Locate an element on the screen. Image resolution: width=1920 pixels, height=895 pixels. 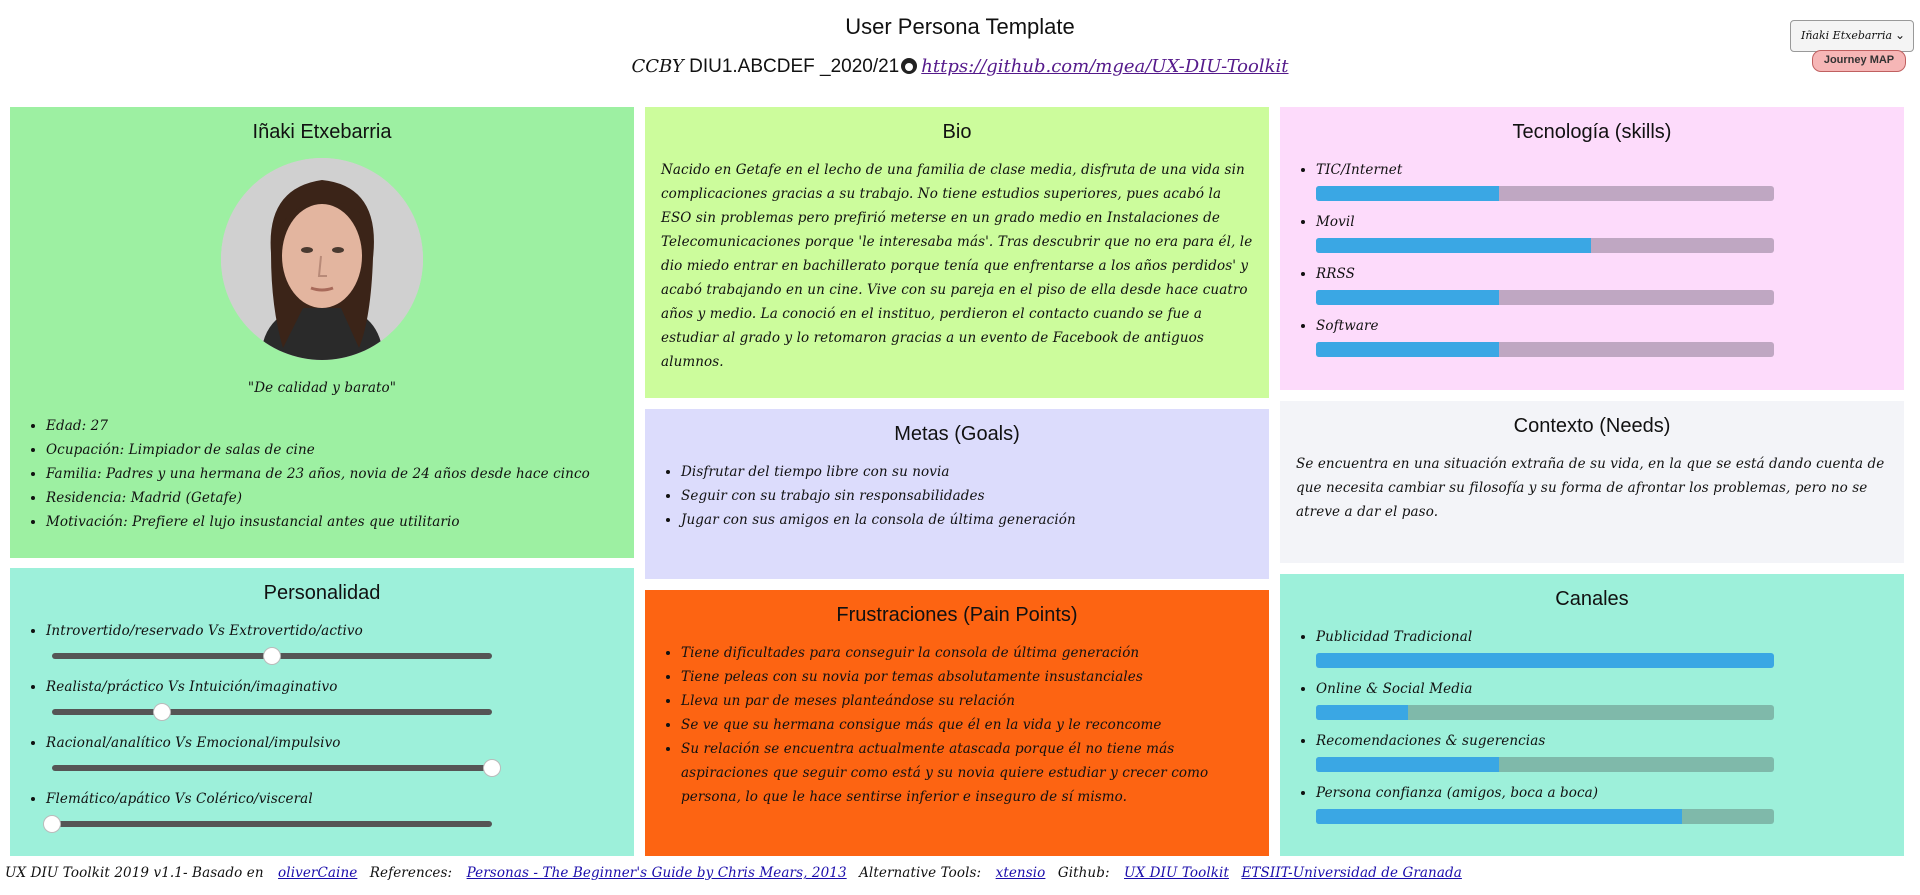
avatar is located at coordinates (322, 259).